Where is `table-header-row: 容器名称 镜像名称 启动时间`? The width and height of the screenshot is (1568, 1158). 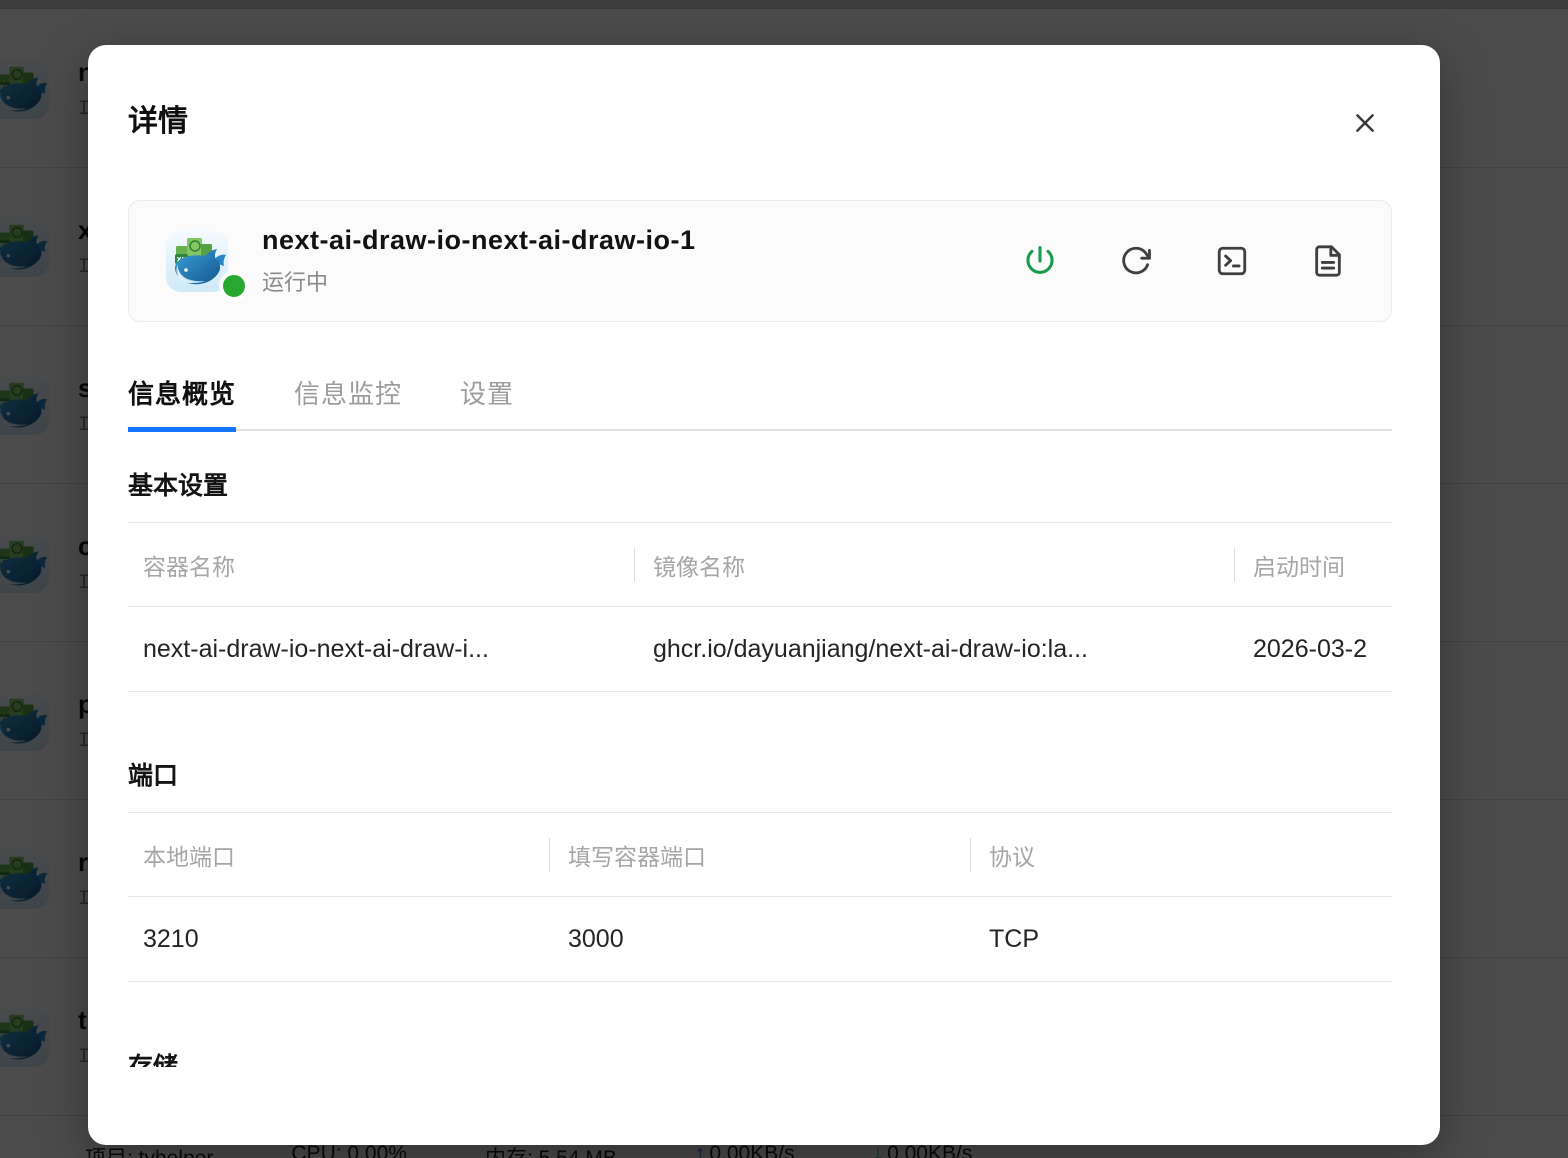
table-header-row: 容器名称 镜像名称 启动时间 is located at coordinates (760, 565).